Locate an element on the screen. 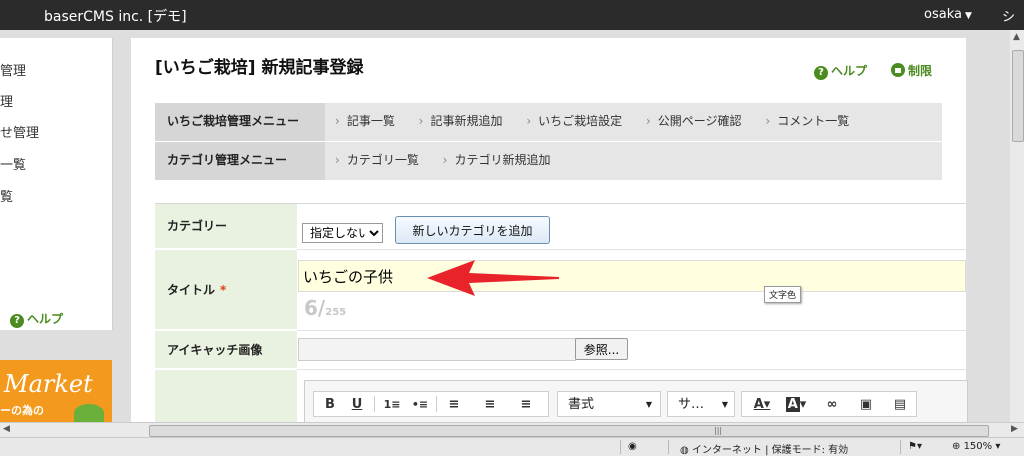 The height and width of the screenshot is (456, 1024). counter-max: 255 is located at coordinates (336, 312).